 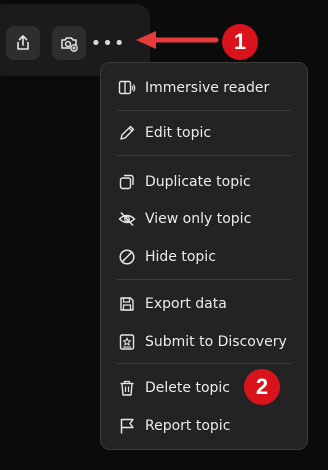 I want to click on menu-item-submit-to-discovery: Submit to Discovery, so click(x=204, y=342).